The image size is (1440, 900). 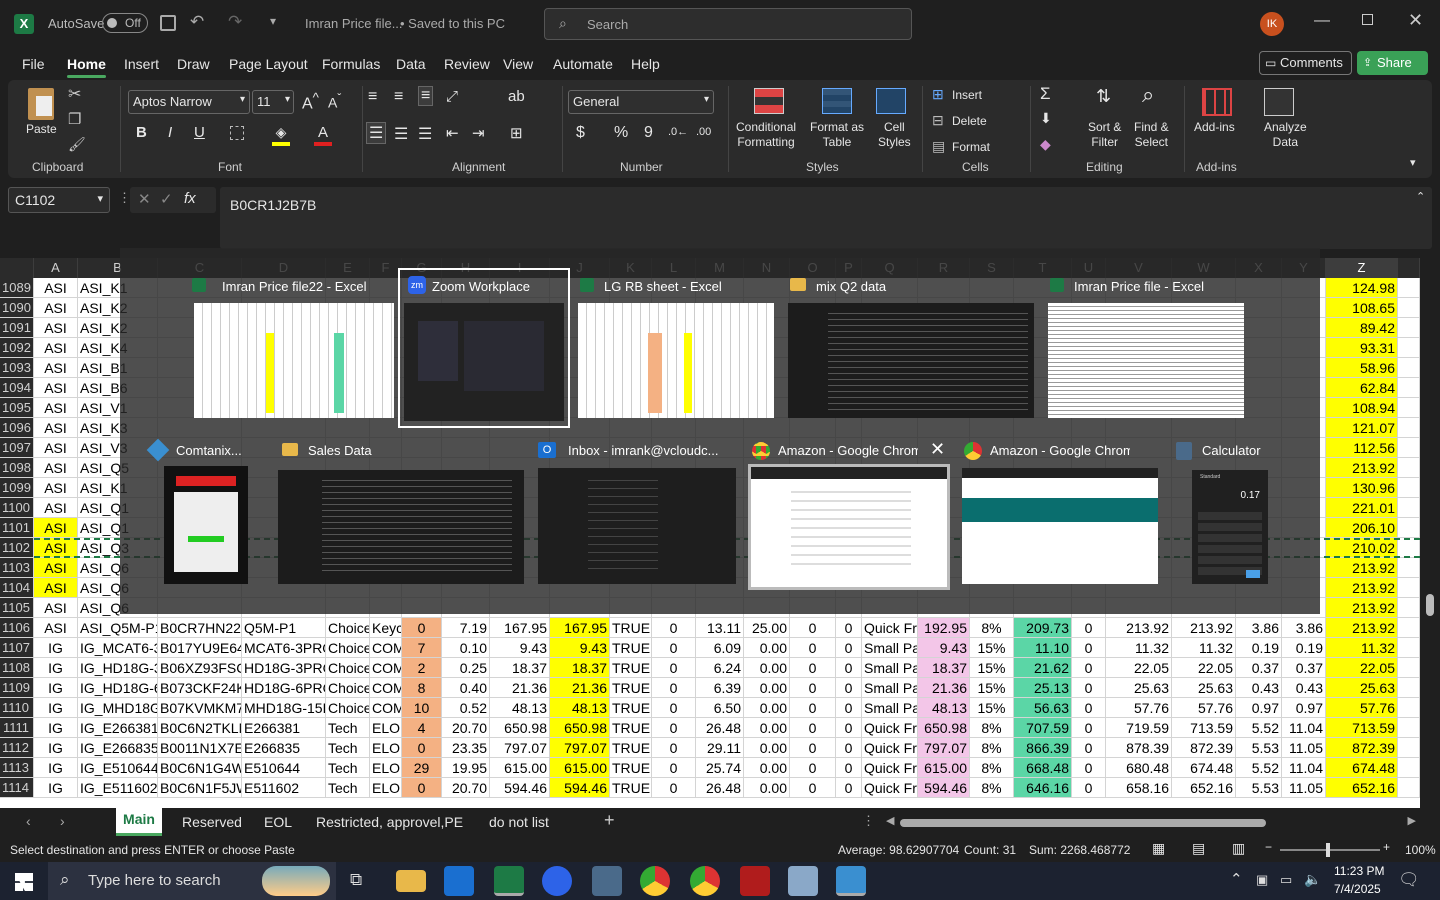 I want to click on cell: 646.16, so click(x=1043, y=788).